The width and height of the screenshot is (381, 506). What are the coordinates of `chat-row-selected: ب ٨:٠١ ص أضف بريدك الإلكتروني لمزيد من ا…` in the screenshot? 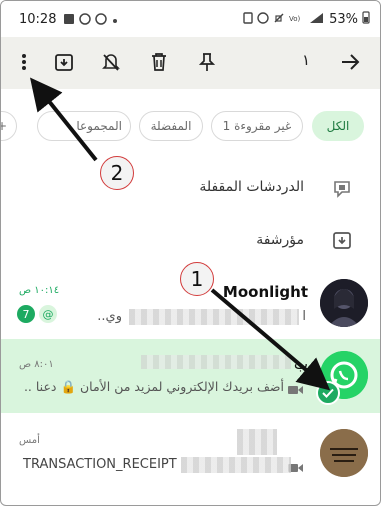 It's located at (190, 376).